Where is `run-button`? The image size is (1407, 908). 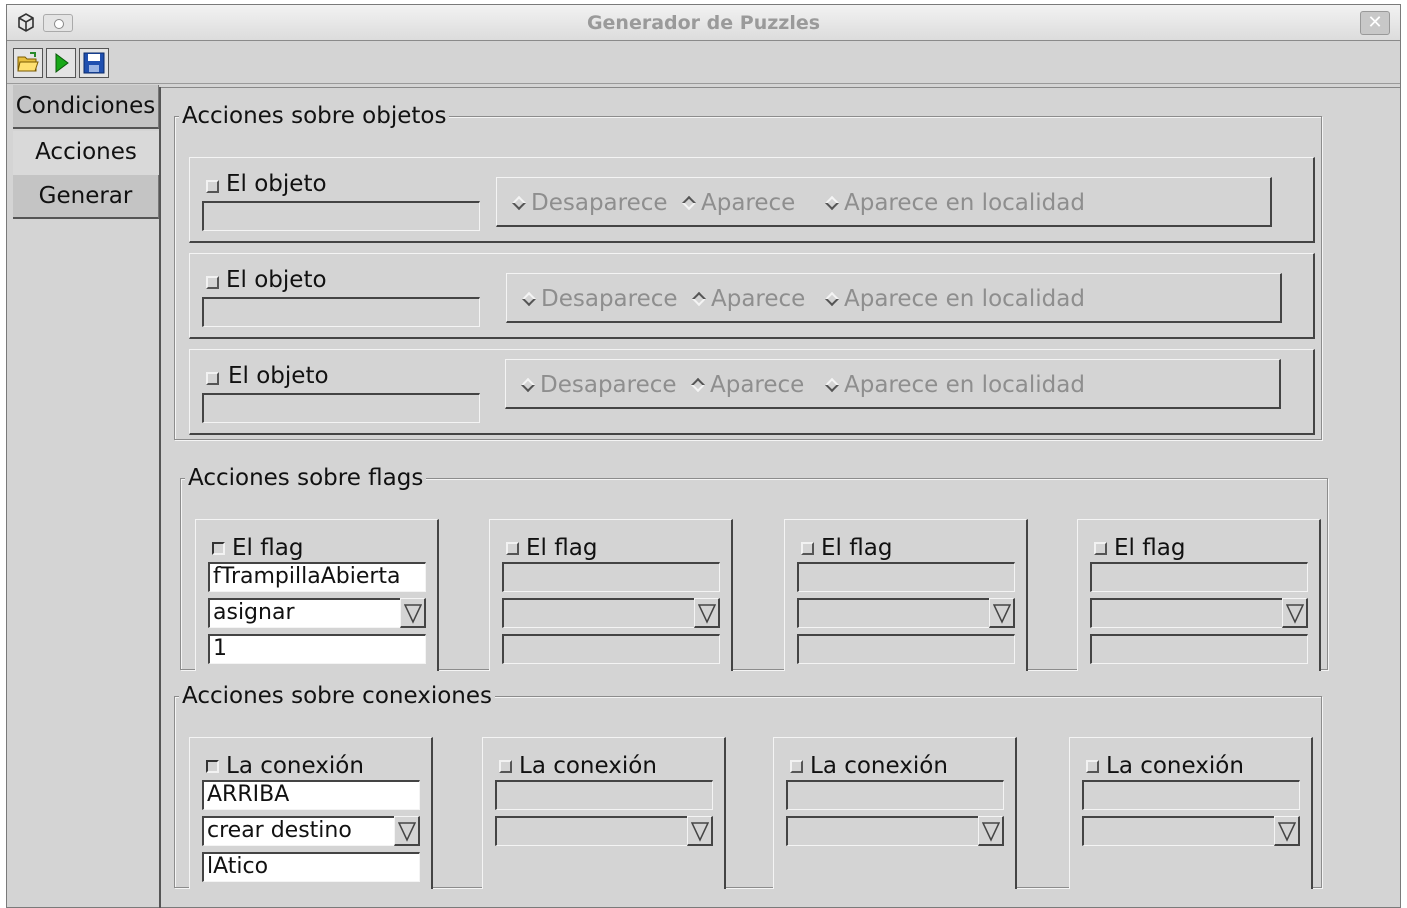
run-button is located at coordinates (61, 63).